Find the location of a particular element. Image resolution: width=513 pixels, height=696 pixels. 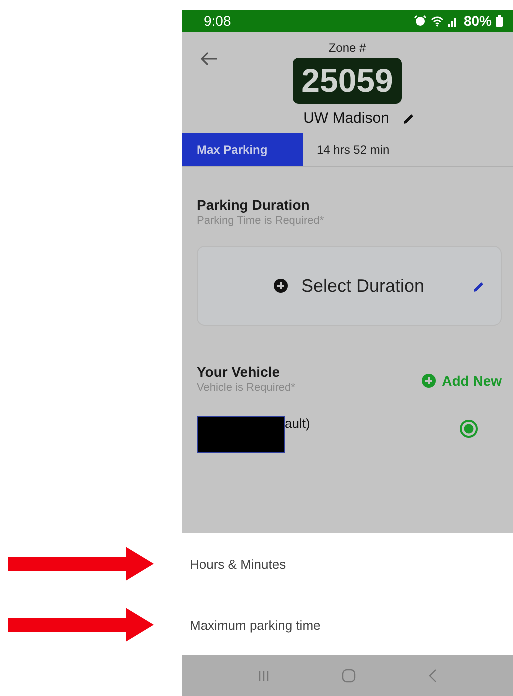

section-subtitle: Vehicle is Required* is located at coordinates (246, 388).